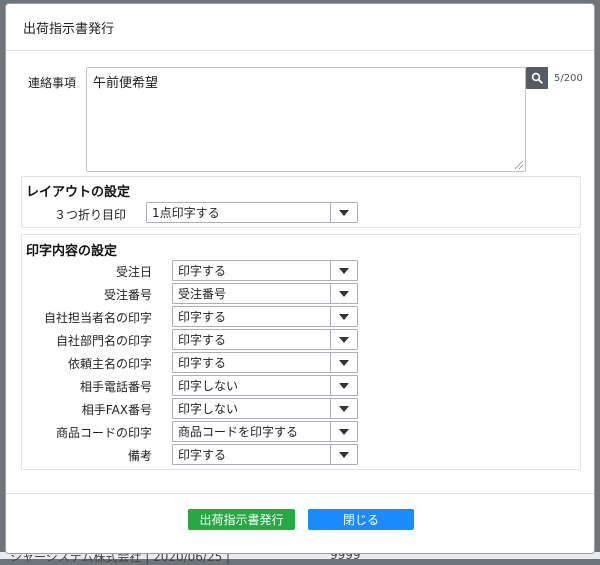 This screenshot has width=600, height=565. What do you see at coordinates (115, 387) in the screenshot?
I see `phone-number-label: 相手電話番号` at bounding box center [115, 387].